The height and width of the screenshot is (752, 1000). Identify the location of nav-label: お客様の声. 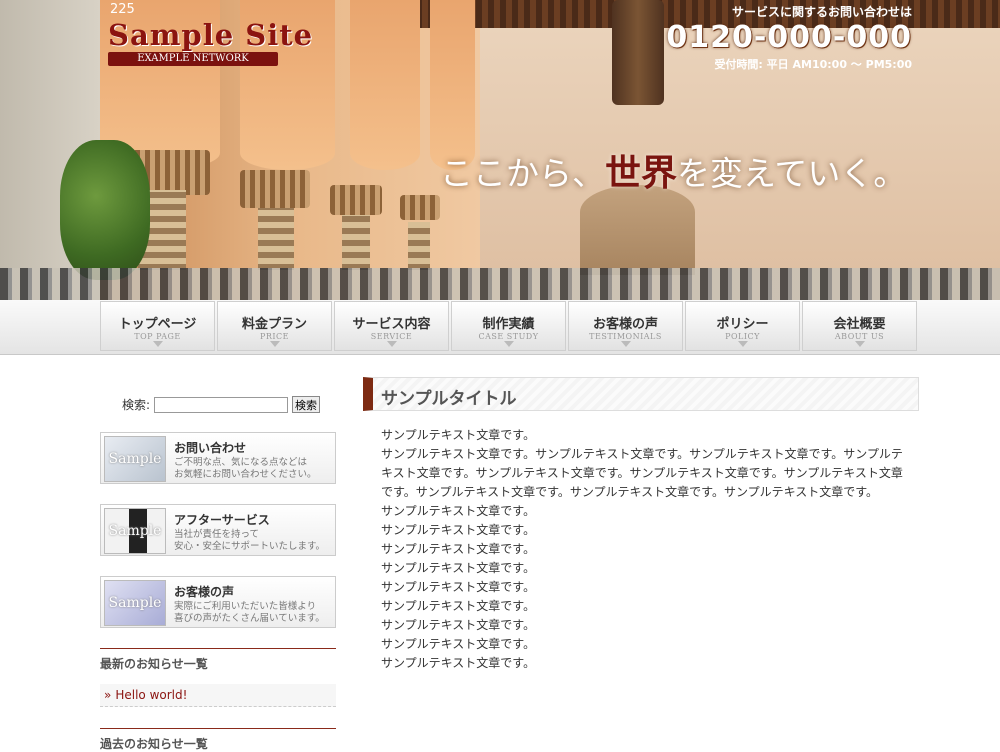
(625, 324).